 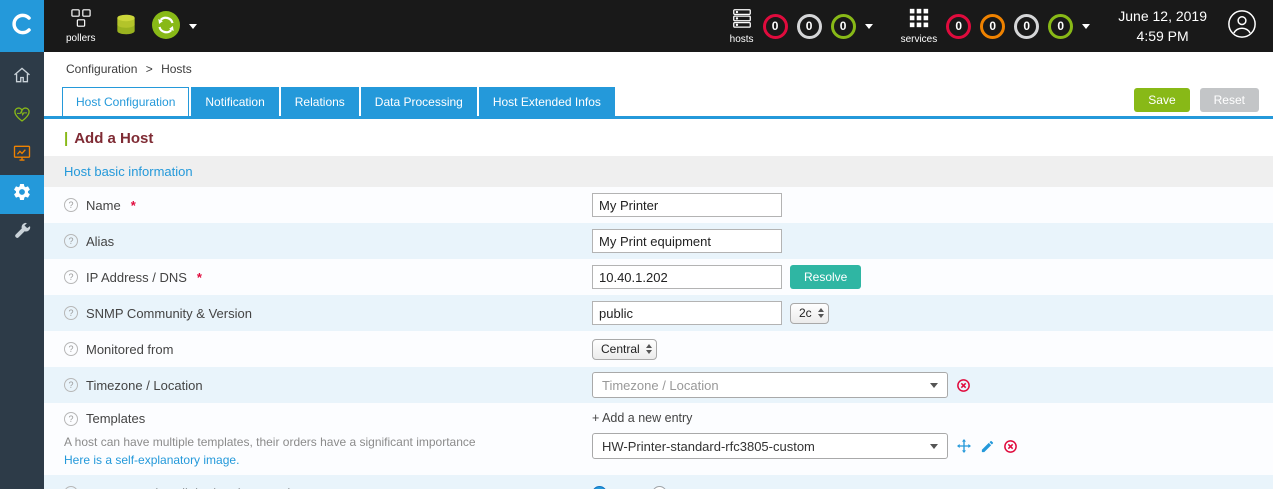 I want to click on select-arrows-icon, so click(x=648, y=349).